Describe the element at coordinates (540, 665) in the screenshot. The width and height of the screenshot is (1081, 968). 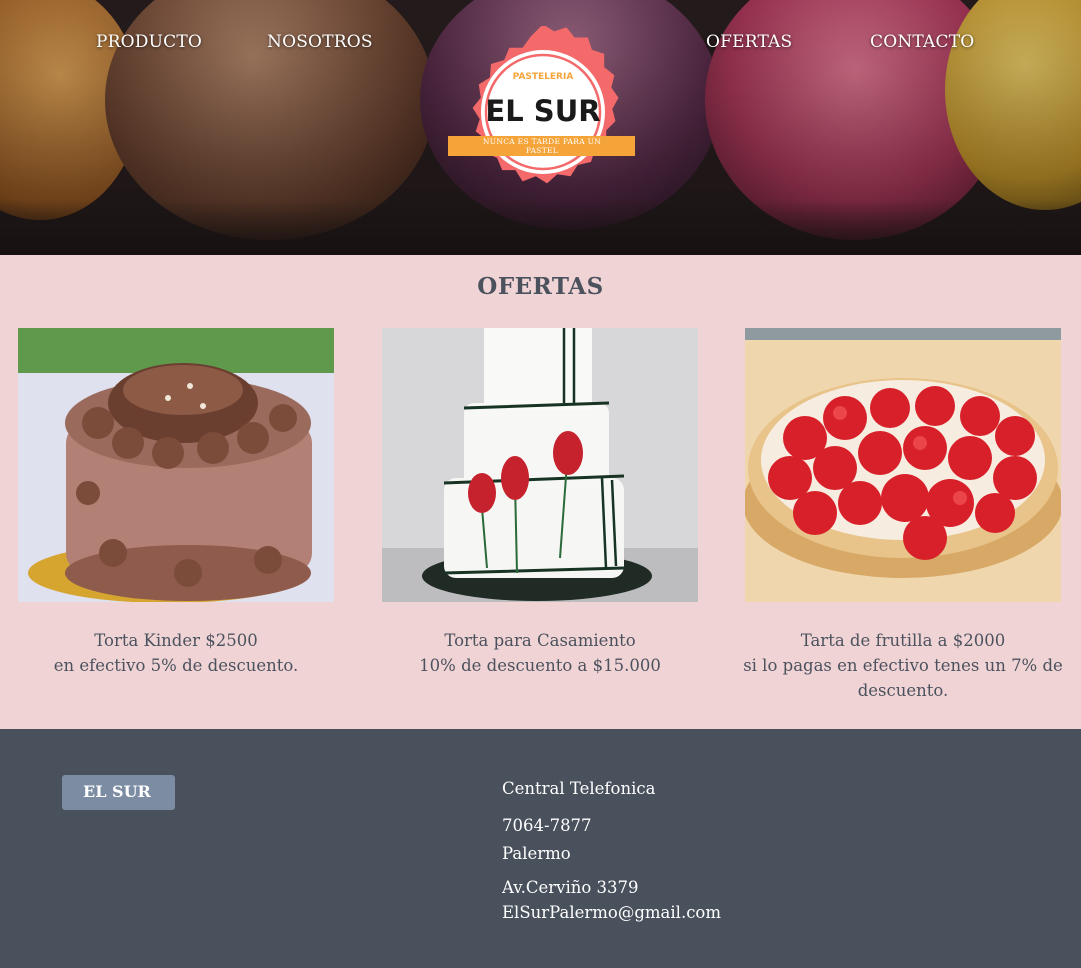
I see `offer-detail-line: 10% de descuento a $15.000` at that location.